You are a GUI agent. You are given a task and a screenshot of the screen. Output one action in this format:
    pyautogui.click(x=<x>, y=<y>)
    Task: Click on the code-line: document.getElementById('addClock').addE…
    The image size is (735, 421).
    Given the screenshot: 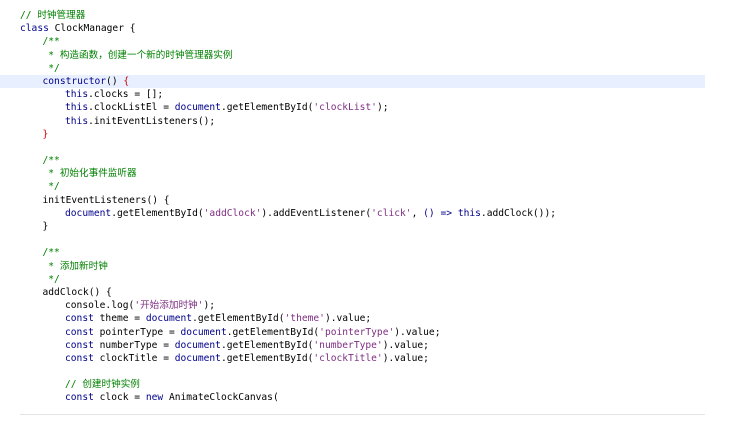 What is the action you would take?
    pyautogui.click(x=367, y=213)
    